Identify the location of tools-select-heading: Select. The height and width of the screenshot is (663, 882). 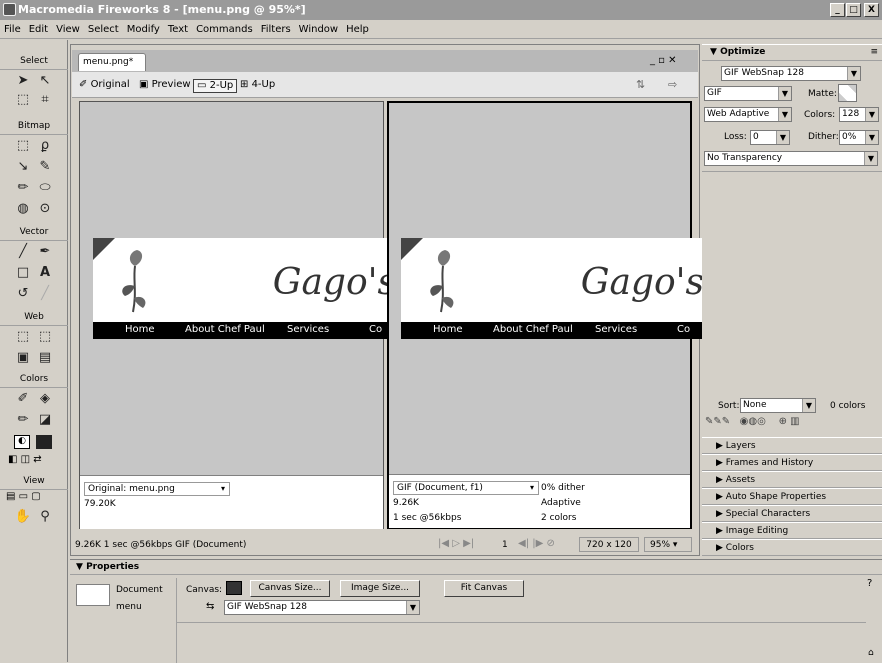
(34, 63).